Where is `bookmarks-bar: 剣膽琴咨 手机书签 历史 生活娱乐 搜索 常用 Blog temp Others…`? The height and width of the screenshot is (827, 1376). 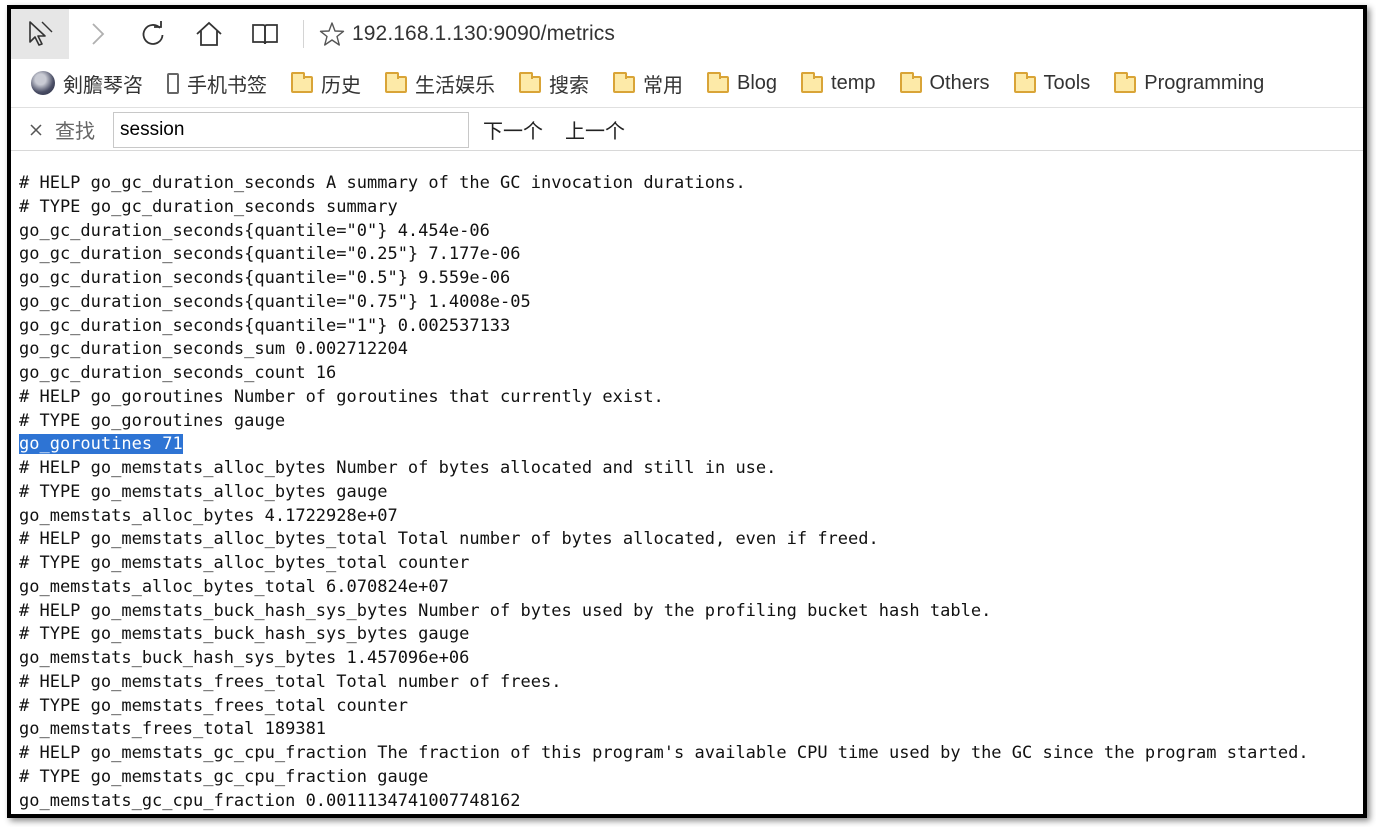 bookmarks-bar: 剣膽琴咨 手机书签 历史 生活娱乐 搜索 常用 Blog temp Others… is located at coordinates (687, 83).